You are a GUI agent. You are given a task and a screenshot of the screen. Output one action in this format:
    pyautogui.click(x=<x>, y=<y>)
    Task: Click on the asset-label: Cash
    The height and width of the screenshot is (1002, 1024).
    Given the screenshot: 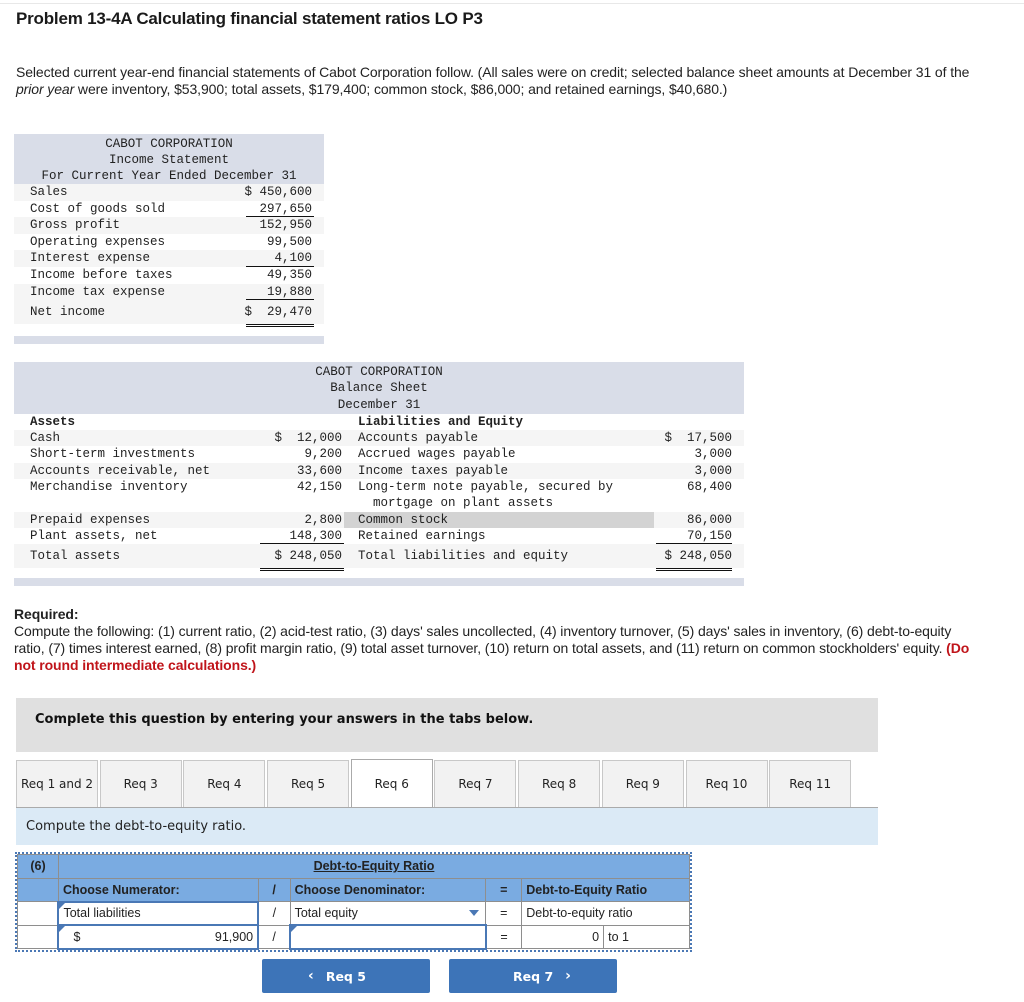 What is the action you would take?
    pyautogui.click(x=45, y=438)
    